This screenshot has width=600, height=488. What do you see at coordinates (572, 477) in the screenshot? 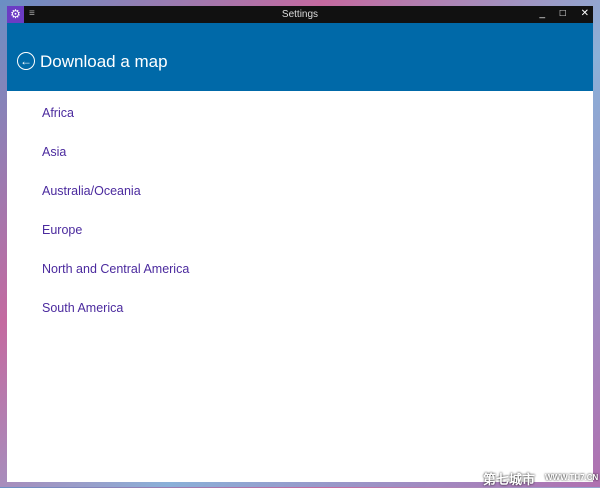
I see `watermark-url: WWW.TH7.CN` at bounding box center [572, 477].